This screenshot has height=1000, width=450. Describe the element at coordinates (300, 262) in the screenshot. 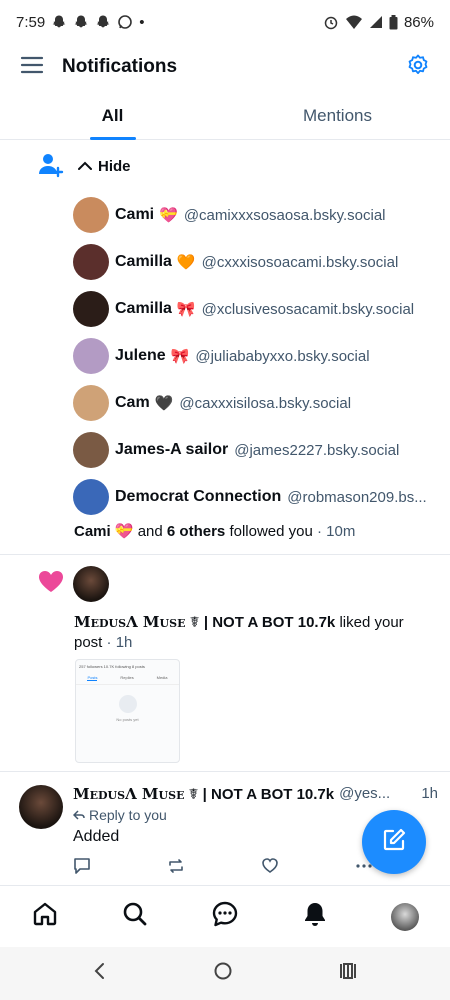

I see `follower-handle: @cxxxisosoacami.bsky.social` at that location.